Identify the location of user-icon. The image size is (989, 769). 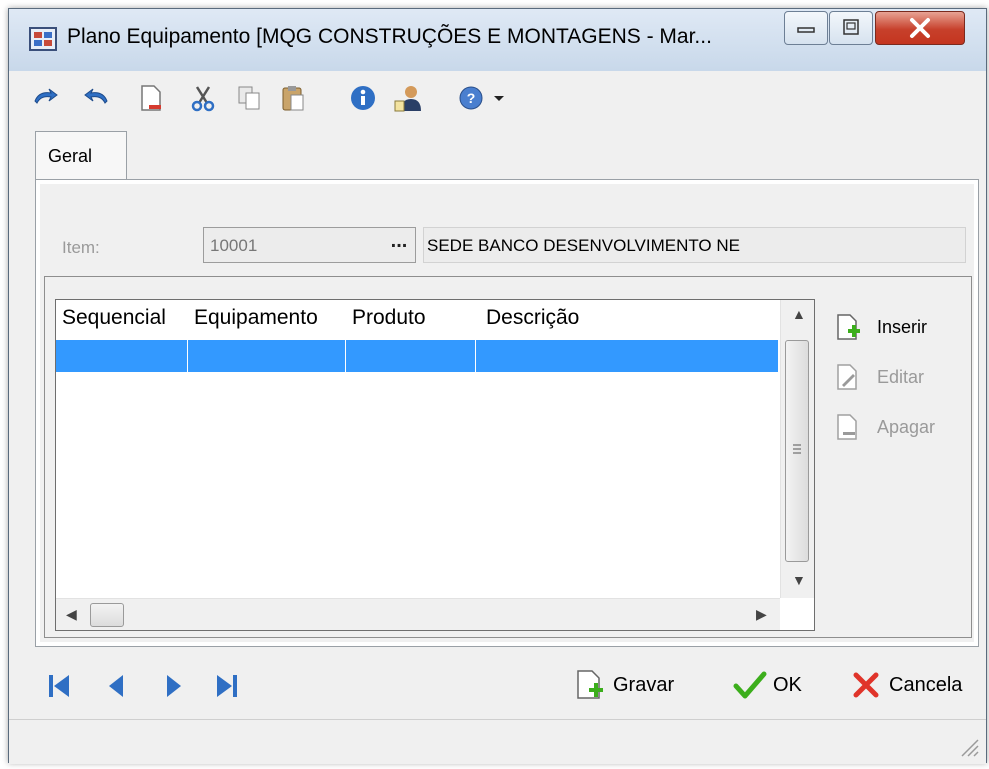
(409, 98).